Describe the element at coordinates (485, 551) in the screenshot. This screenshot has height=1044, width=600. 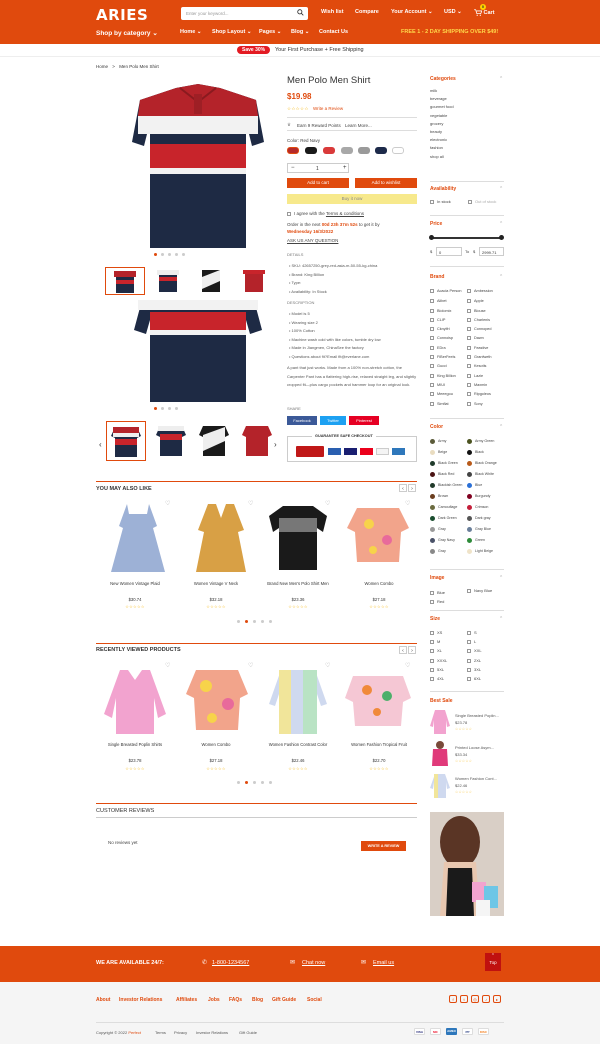
I see `color-filter: Light Beige` at that location.